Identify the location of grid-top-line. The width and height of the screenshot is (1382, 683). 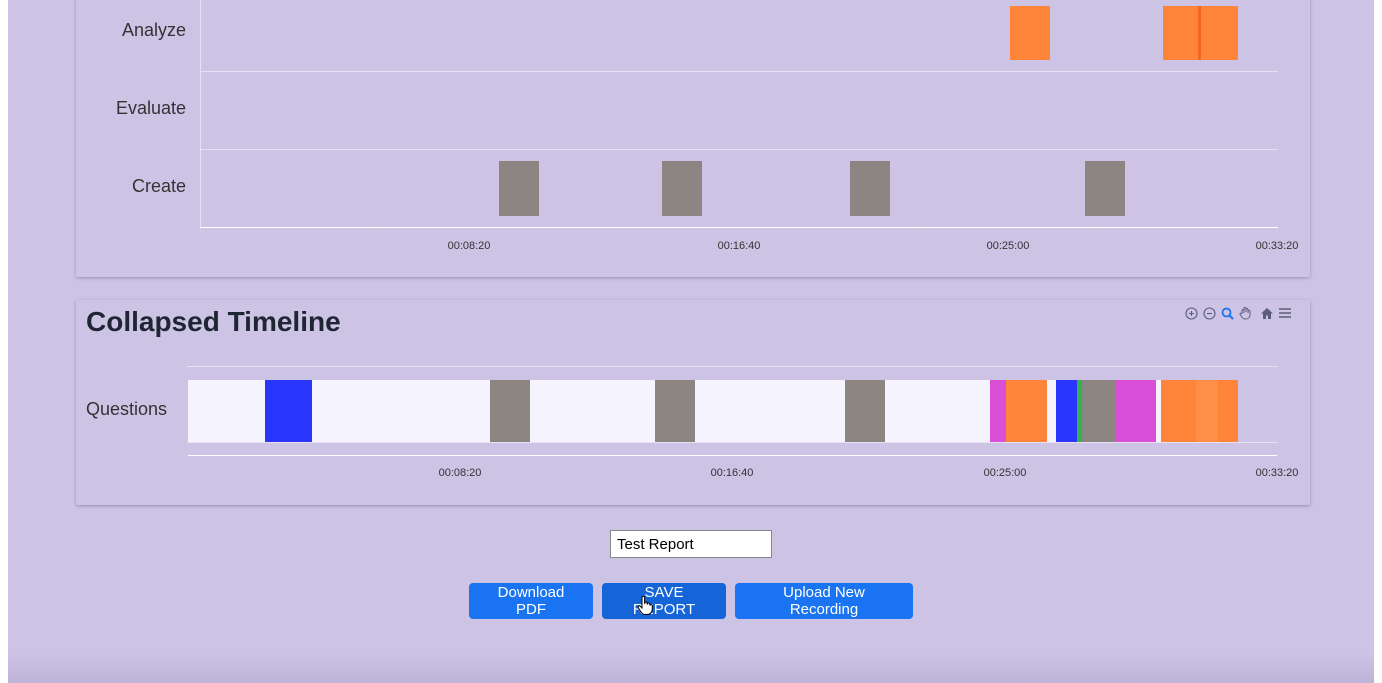
(732, 366).